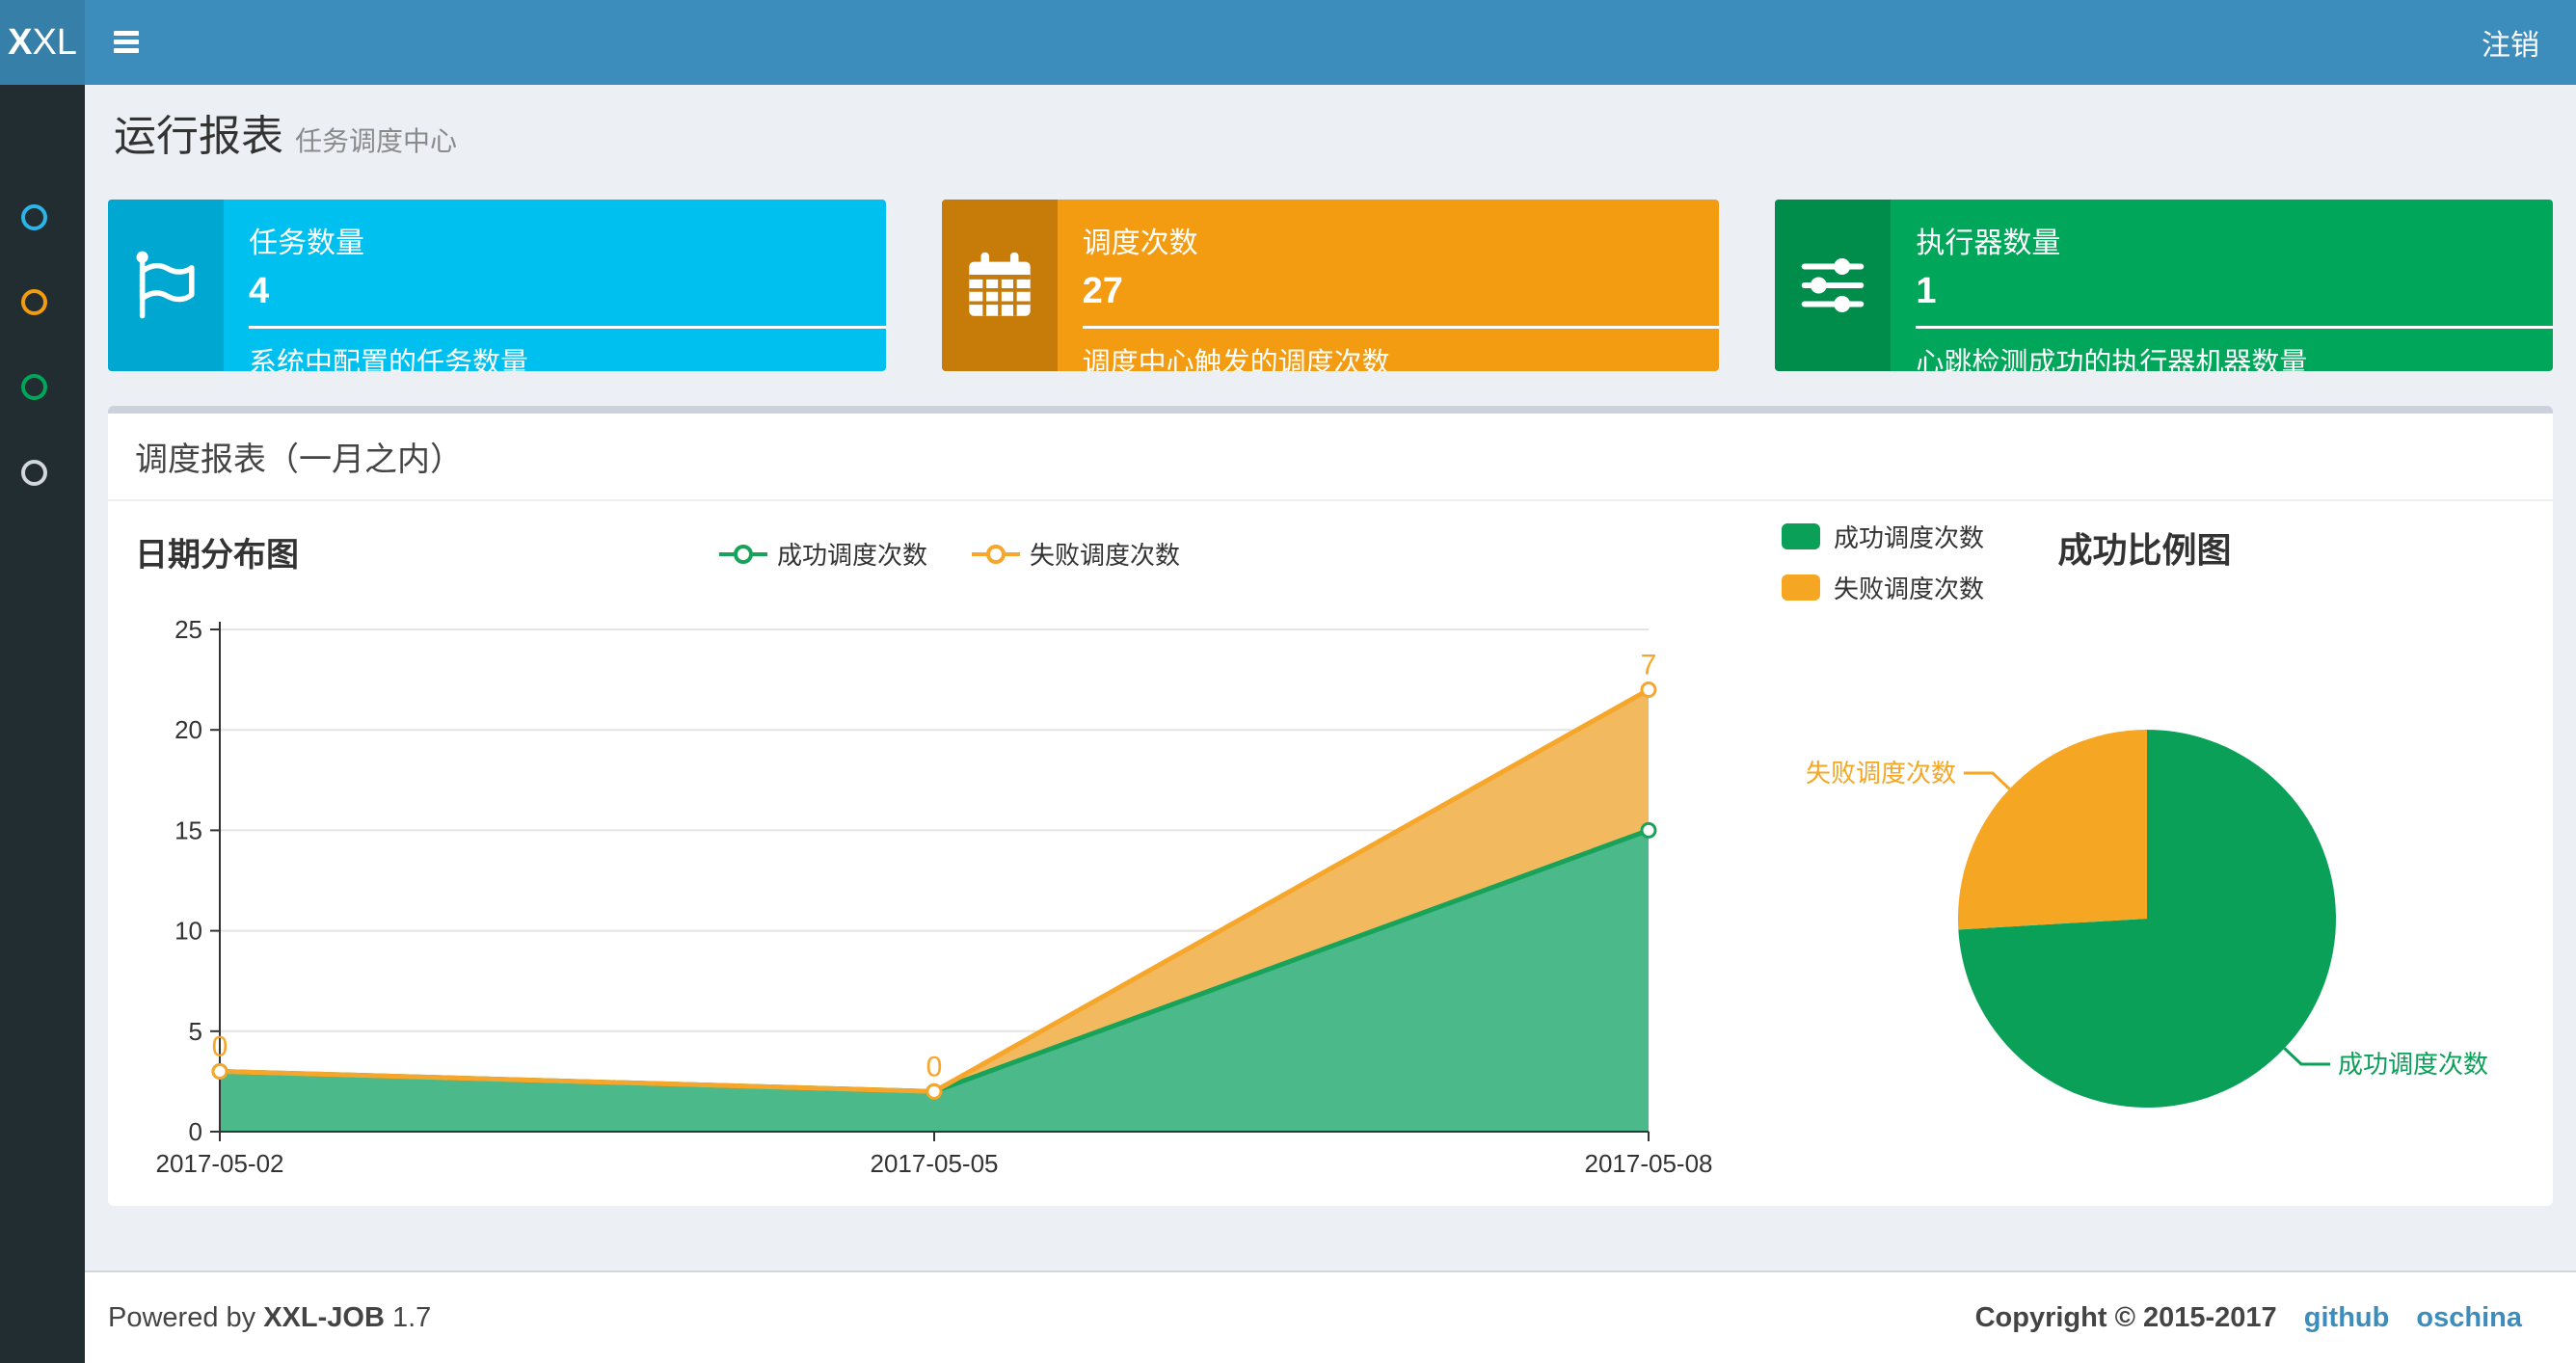 The height and width of the screenshot is (1363, 2576). What do you see at coordinates (188, 729) in the screenshot?
I see `svg-text: 20` at bounding box center [188, 729].